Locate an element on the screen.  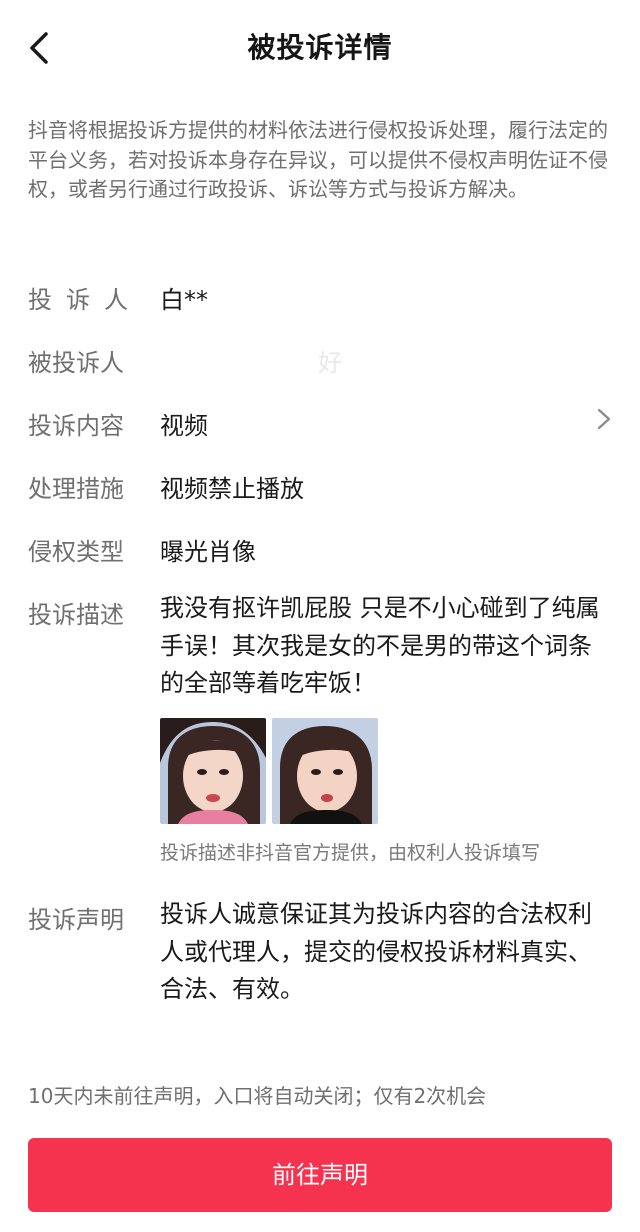
footer-note: 10天内未前往声明，入口将自动关闭；仅有2次机会 is located at coordinates (257, 1096).